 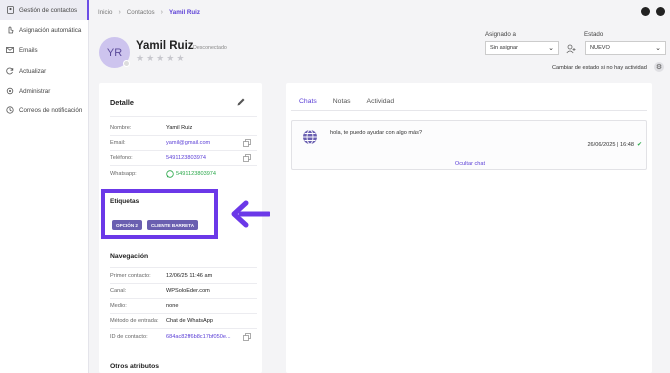 I want to click on globe-icon, so click(x=310, y=137).